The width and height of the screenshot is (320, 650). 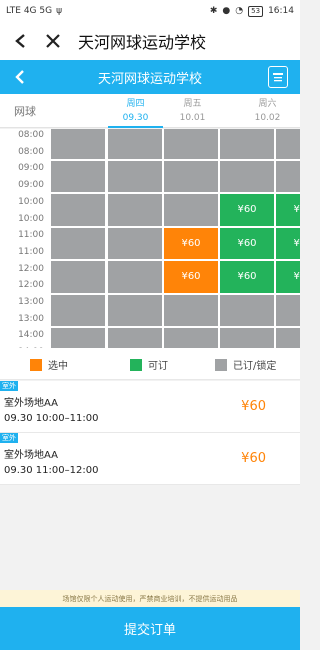 What do you see at coordinates (267, 111) in the screenshot?
I see `day-tab-sat: 周六 10.02` at bounding box center [267, 111].